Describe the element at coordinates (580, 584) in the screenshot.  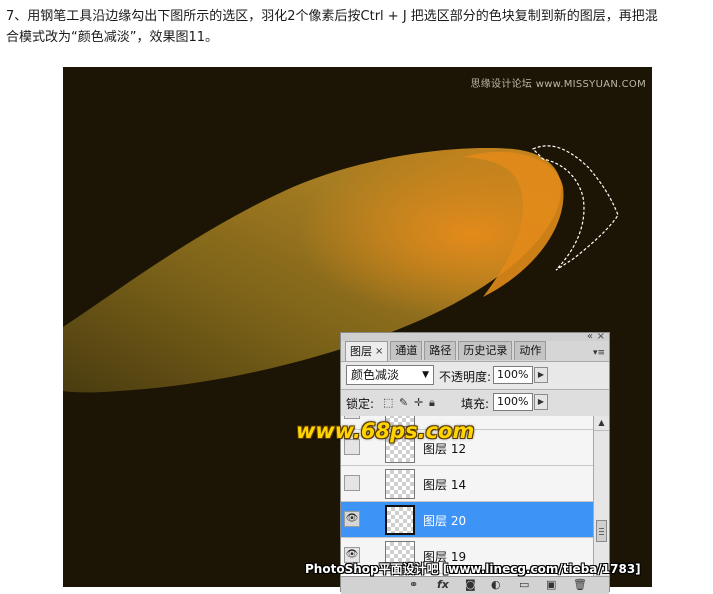
I see `delete-icon: 🗑︎` at that location.